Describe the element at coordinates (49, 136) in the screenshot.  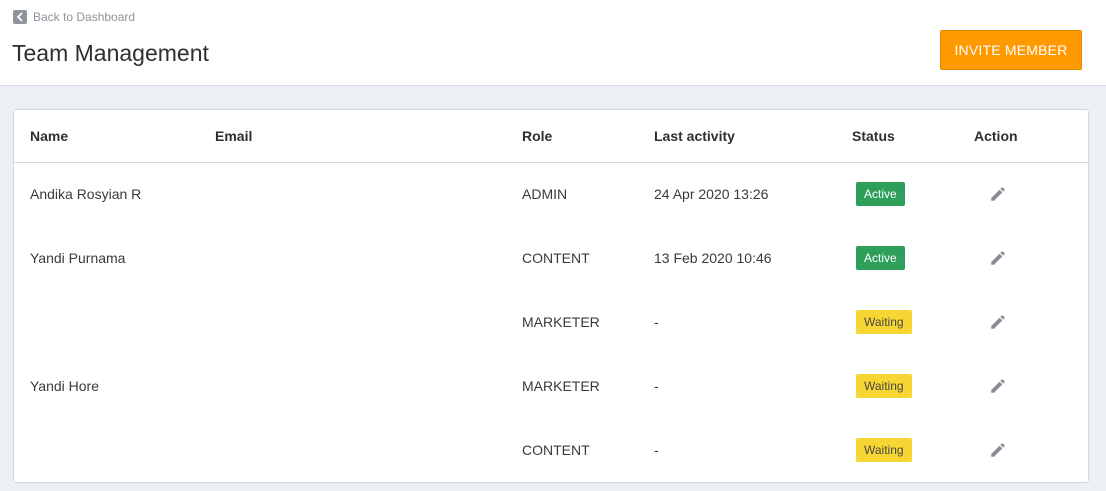
I see `column-header-name: Name` at that location.